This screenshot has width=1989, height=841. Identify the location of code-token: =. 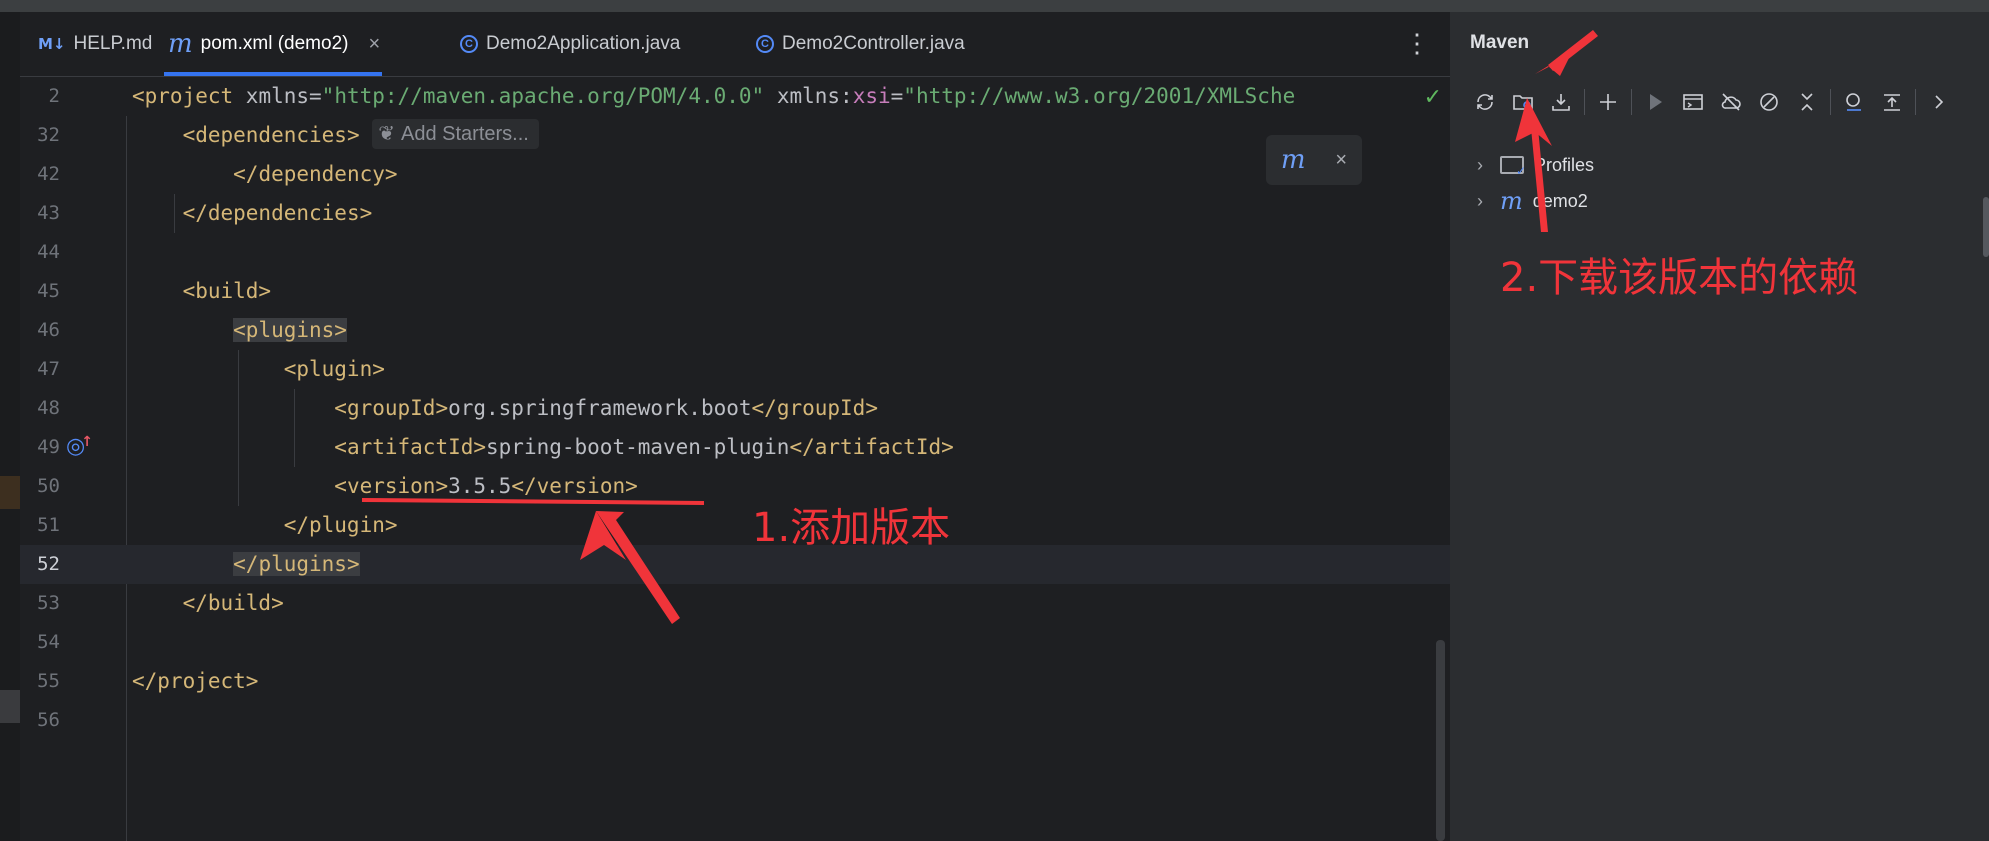
(897, 96).